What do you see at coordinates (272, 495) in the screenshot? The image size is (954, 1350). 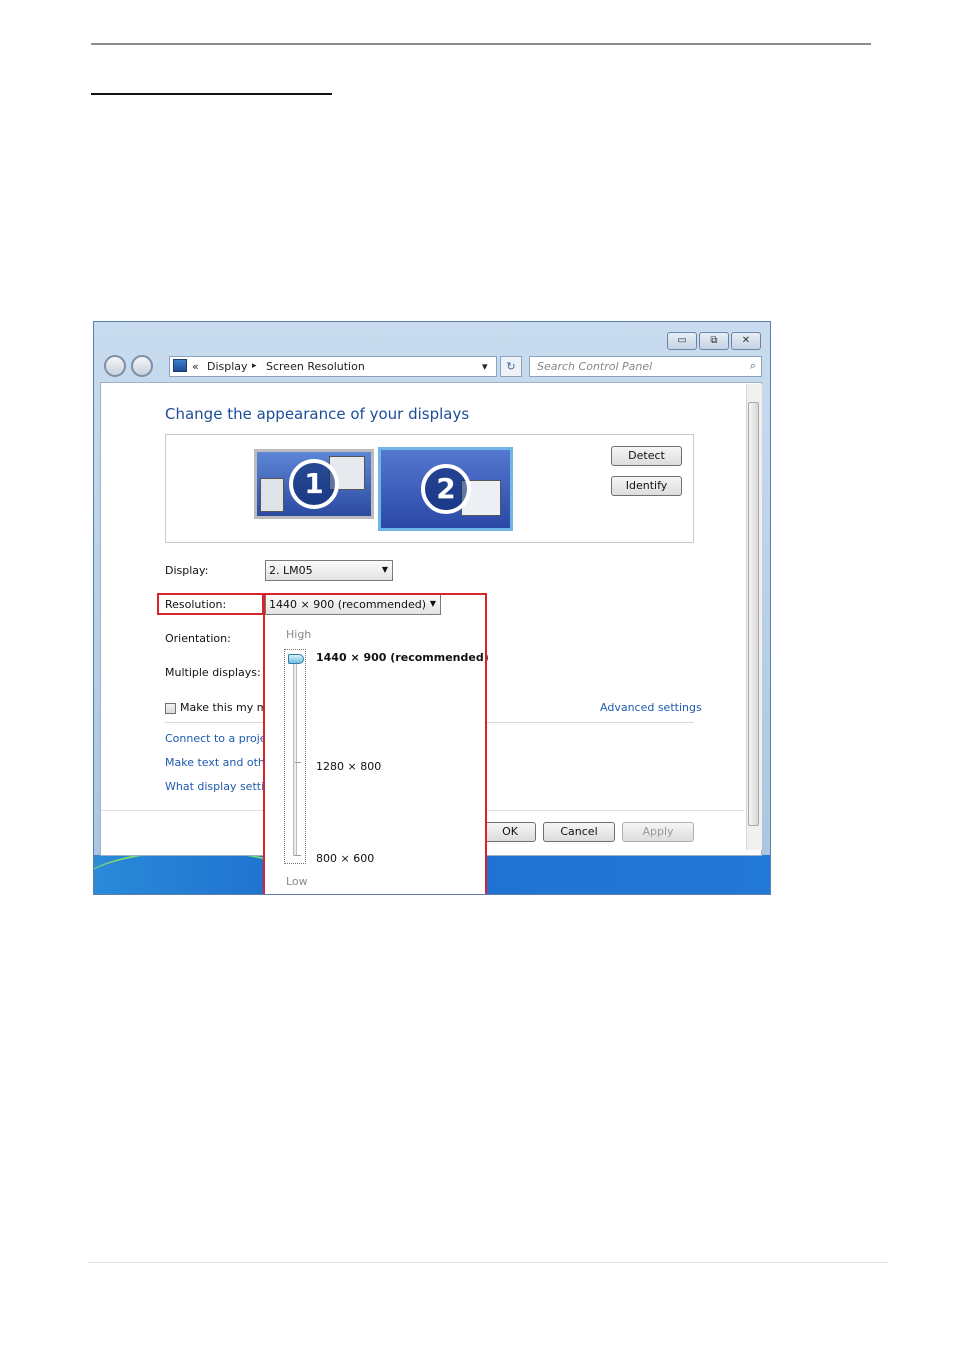 I see `window-thumbnail-icon` at bounding box center [272, 495].